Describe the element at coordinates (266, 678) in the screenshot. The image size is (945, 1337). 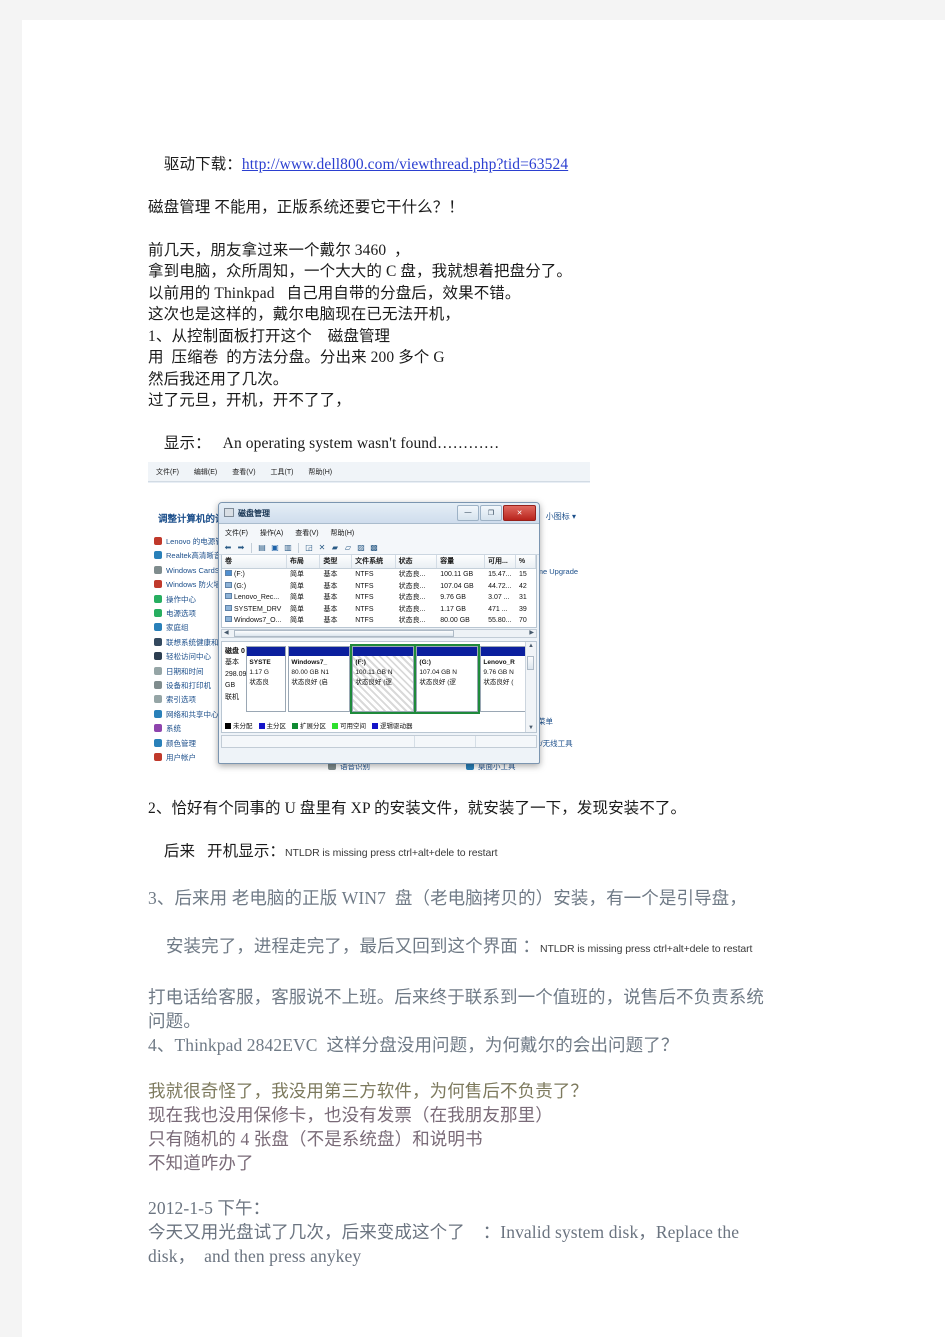
I see `partition-system-drv: SYSTE 1.17 G 状态良` at that location.